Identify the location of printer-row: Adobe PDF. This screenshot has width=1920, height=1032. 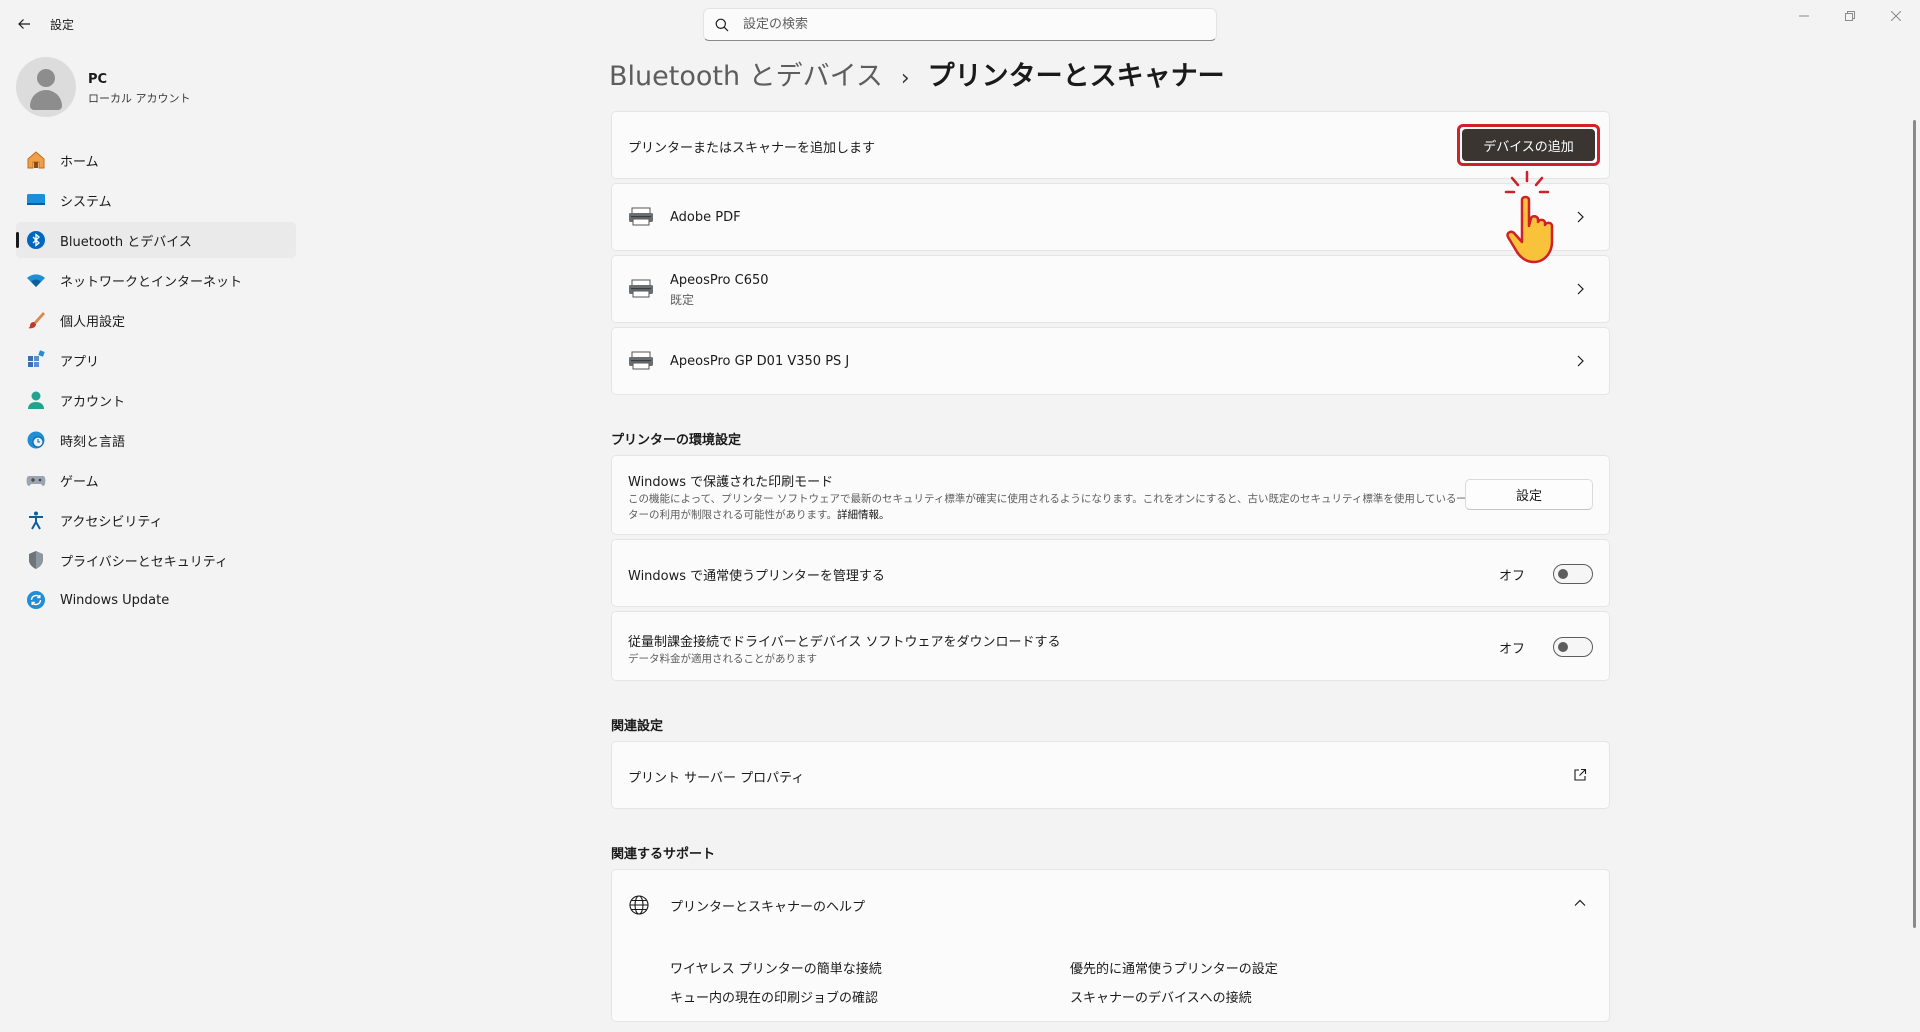
(1110, 217).